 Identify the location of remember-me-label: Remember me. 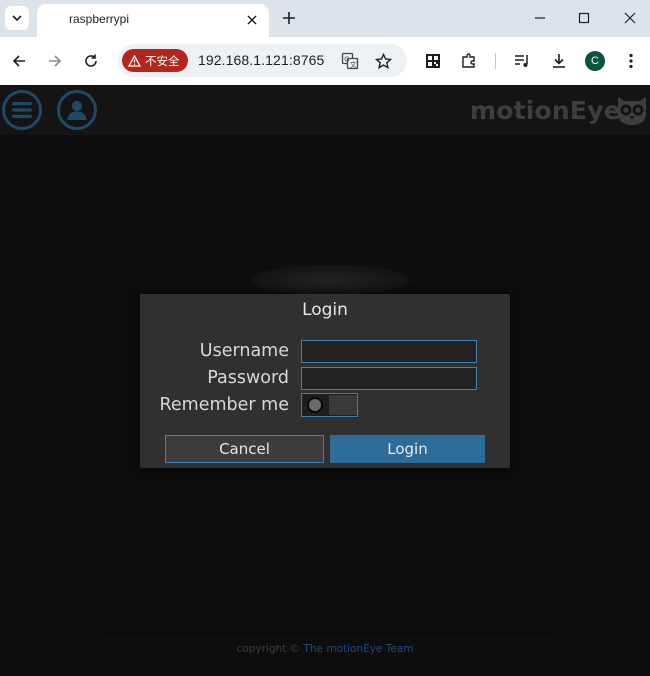
(224, 405).